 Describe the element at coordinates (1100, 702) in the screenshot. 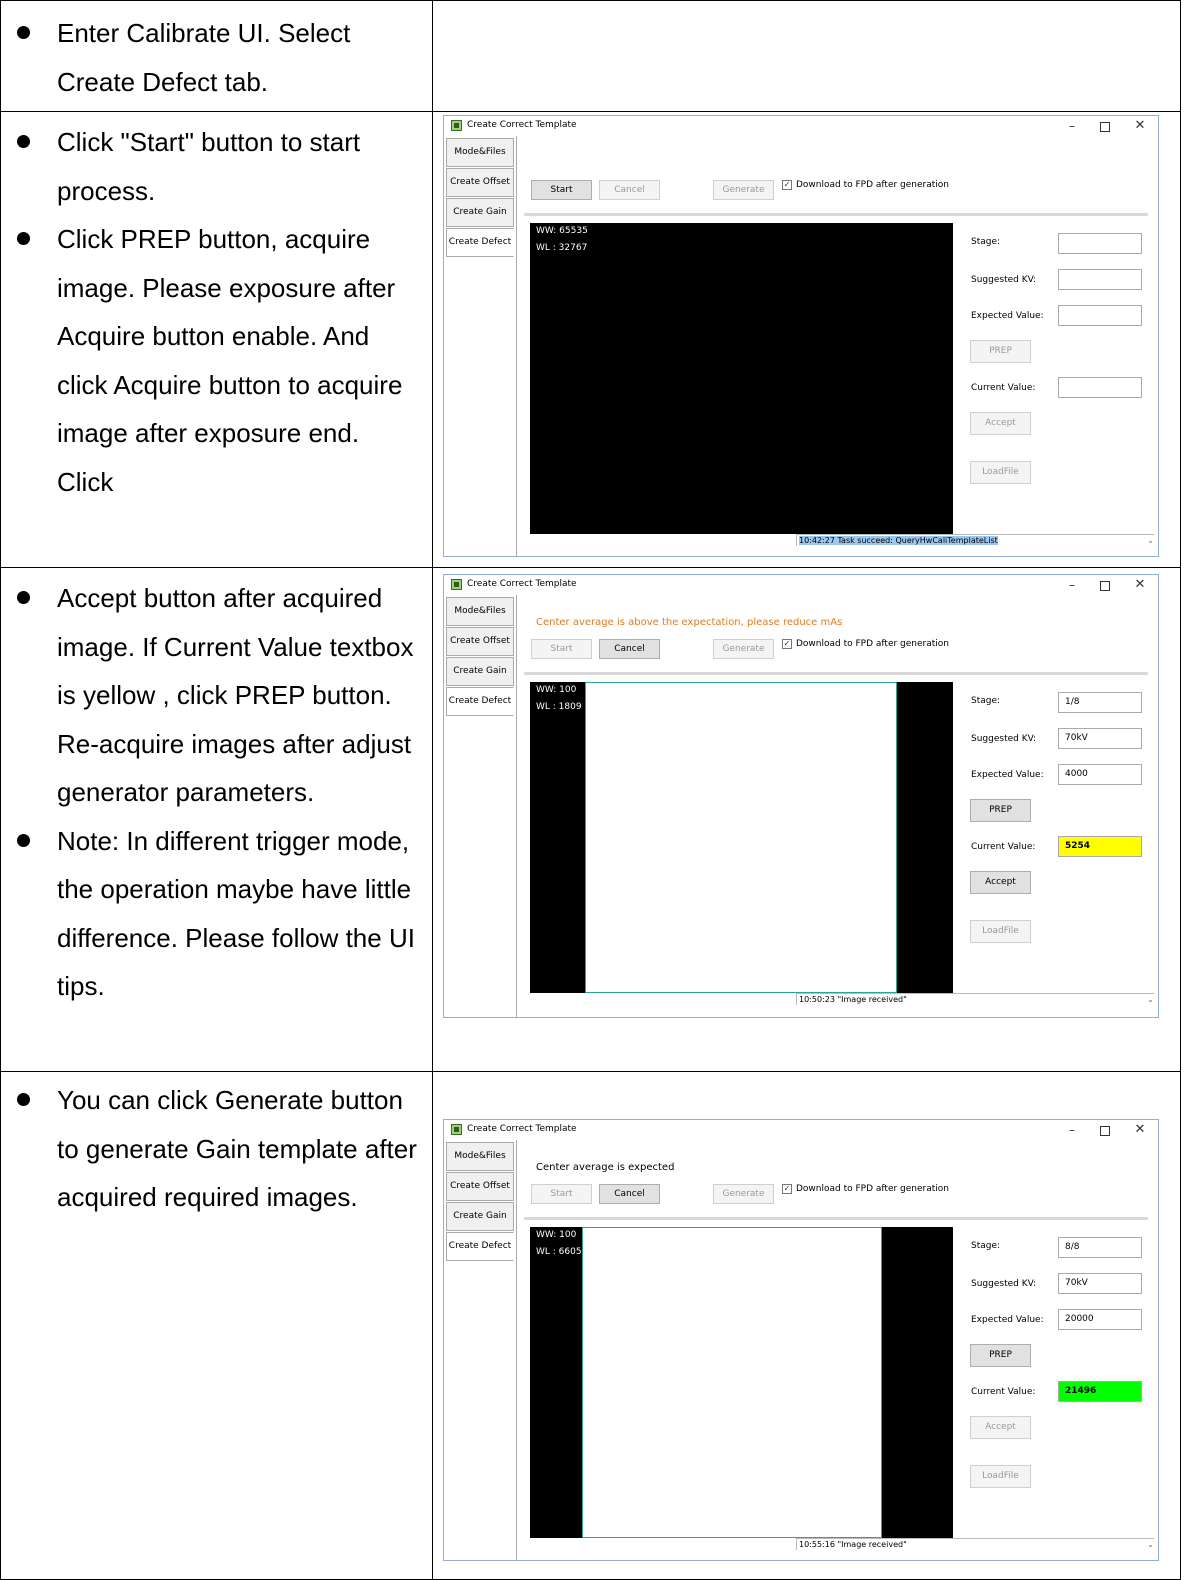

I see `stage-field: 1/8` at that location.